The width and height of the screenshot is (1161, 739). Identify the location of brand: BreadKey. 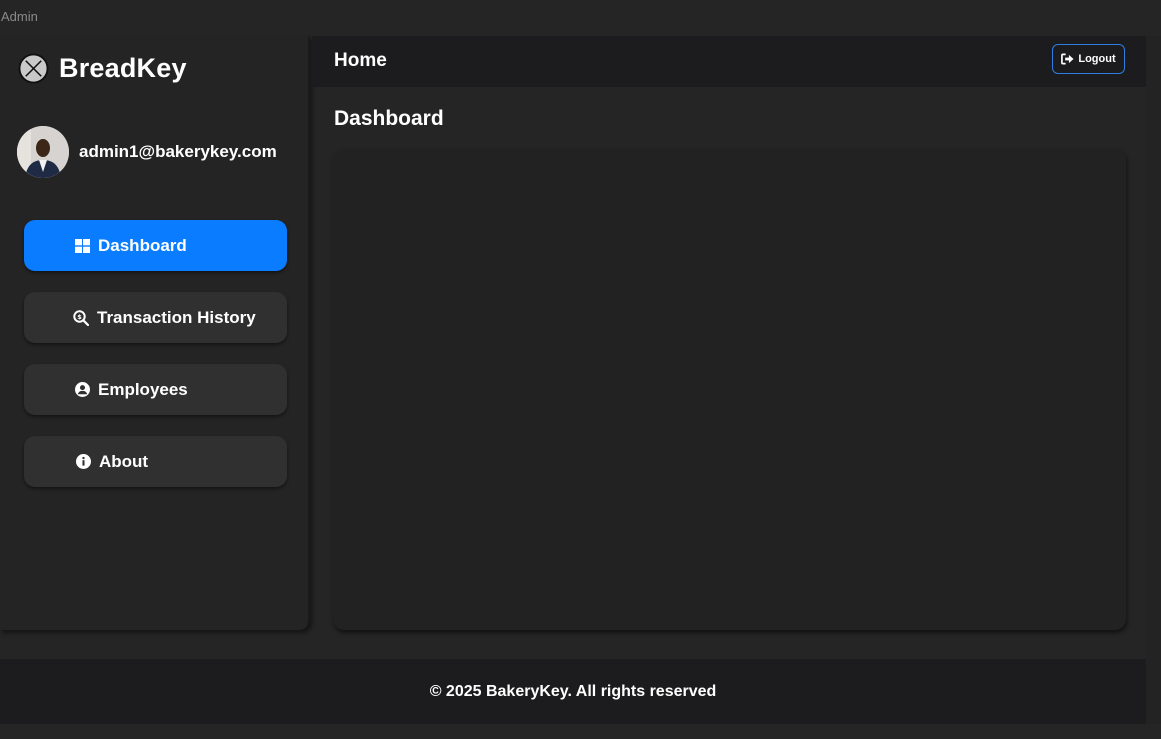
(102, 68).